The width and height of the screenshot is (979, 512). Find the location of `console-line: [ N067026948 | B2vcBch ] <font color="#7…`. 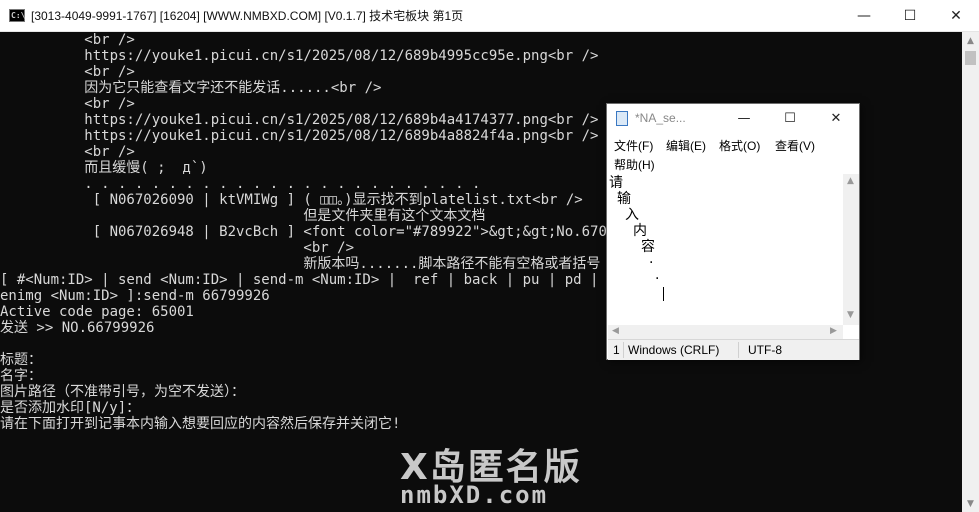

console-line: [ N067026948 | B2vcBch ] <font color="#7… is located at coordinates (325, 232).